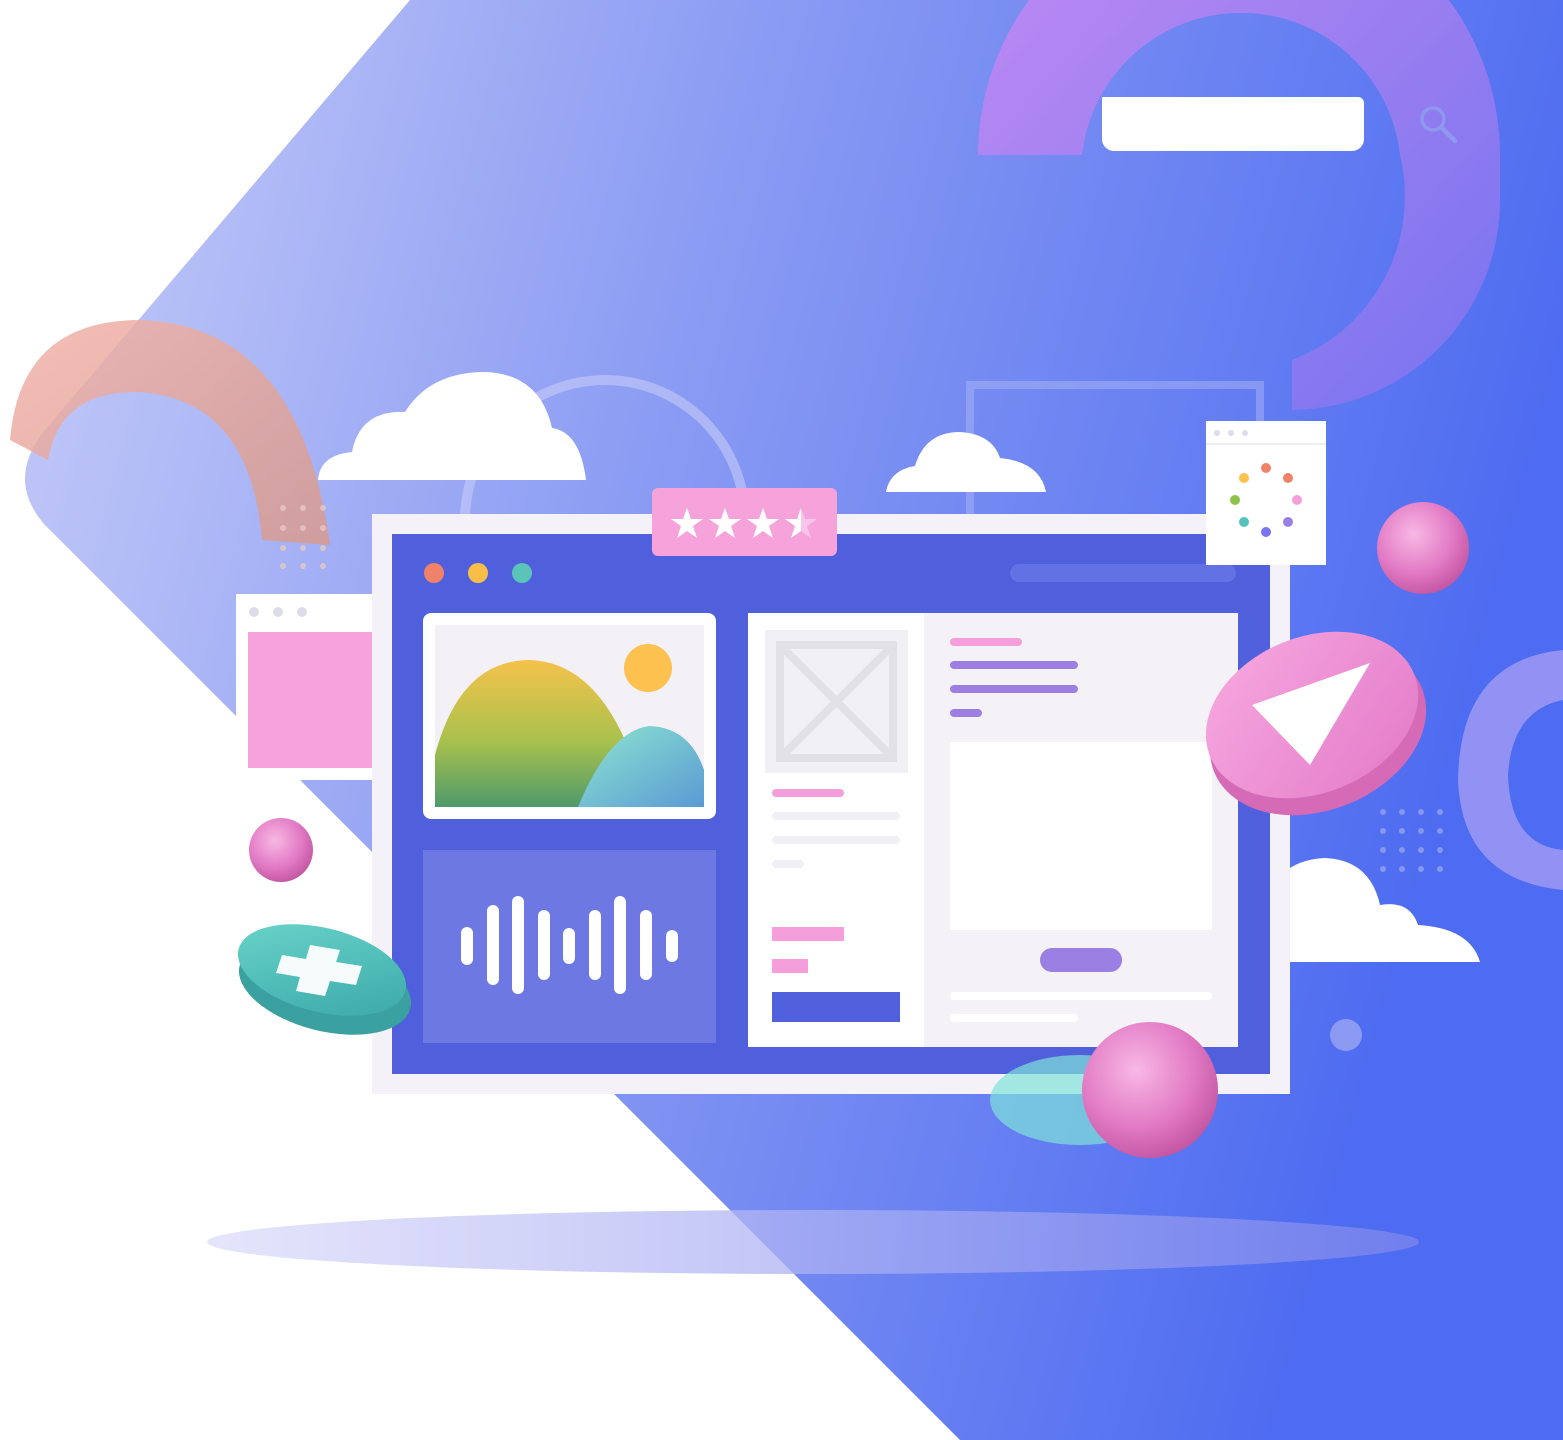 The image size is (1563, 1440). Describe the element at coordinates (434, 573) in the screenshot. I see `window-dot-red` at that location.